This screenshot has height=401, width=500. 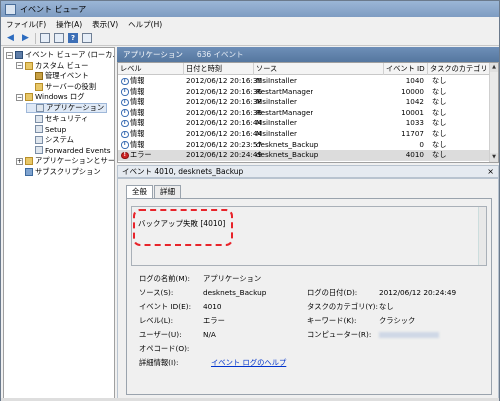 What do you see at coordinates (183, 171) in the screenshot?
I see `detail-title: イベント 4010, desknets_Backup` at bounding box center [183, 171].